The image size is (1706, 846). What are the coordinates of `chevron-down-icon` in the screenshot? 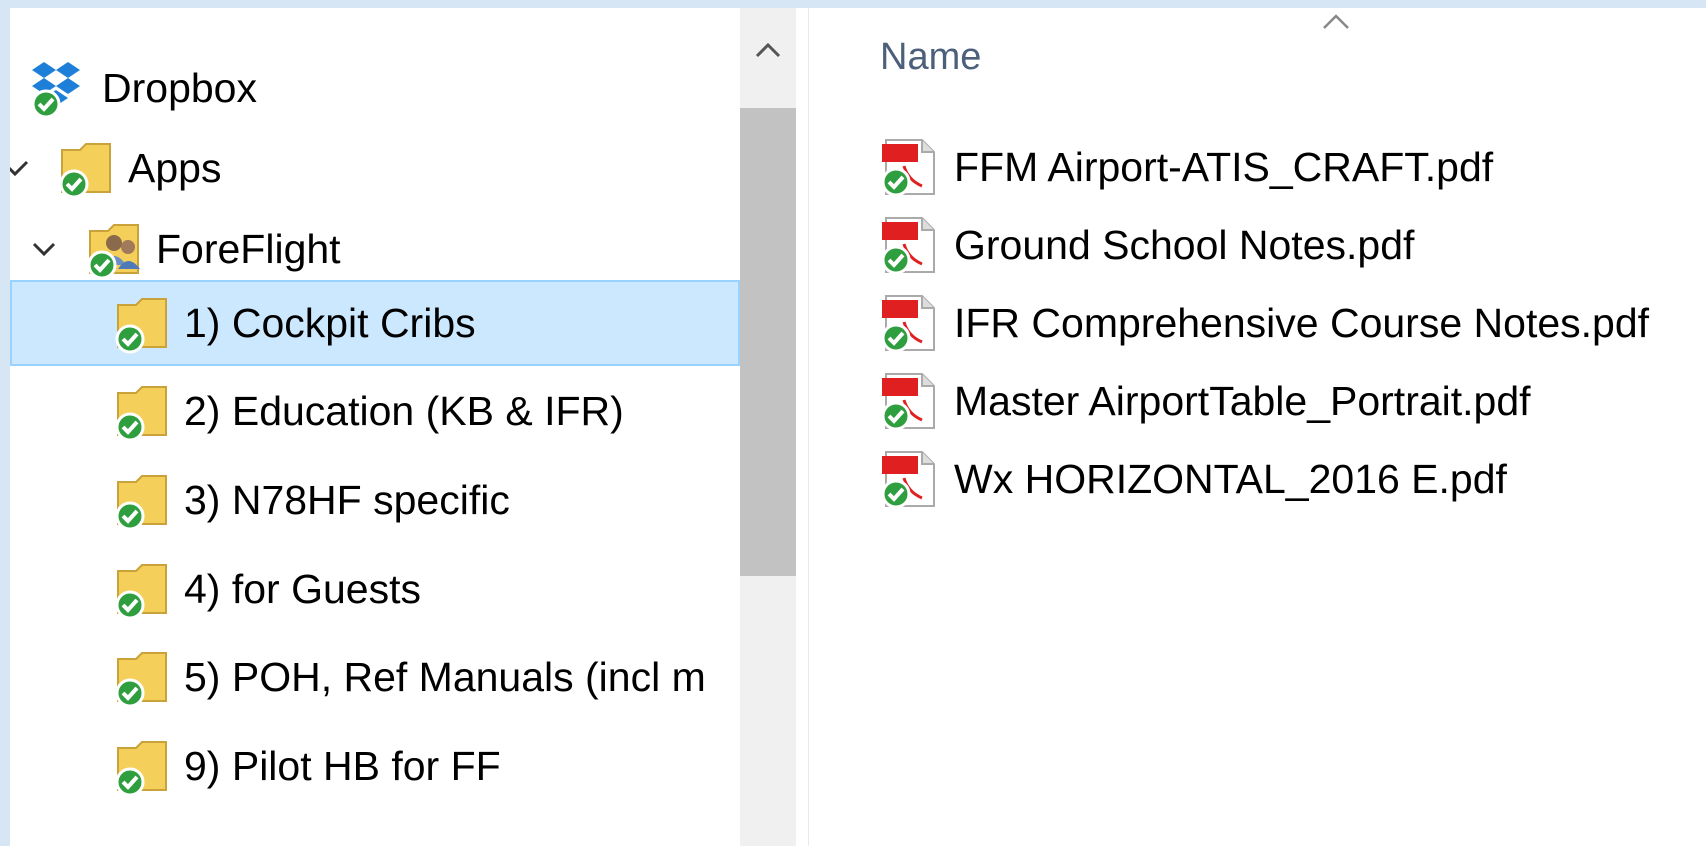 It's located at (44, 249).